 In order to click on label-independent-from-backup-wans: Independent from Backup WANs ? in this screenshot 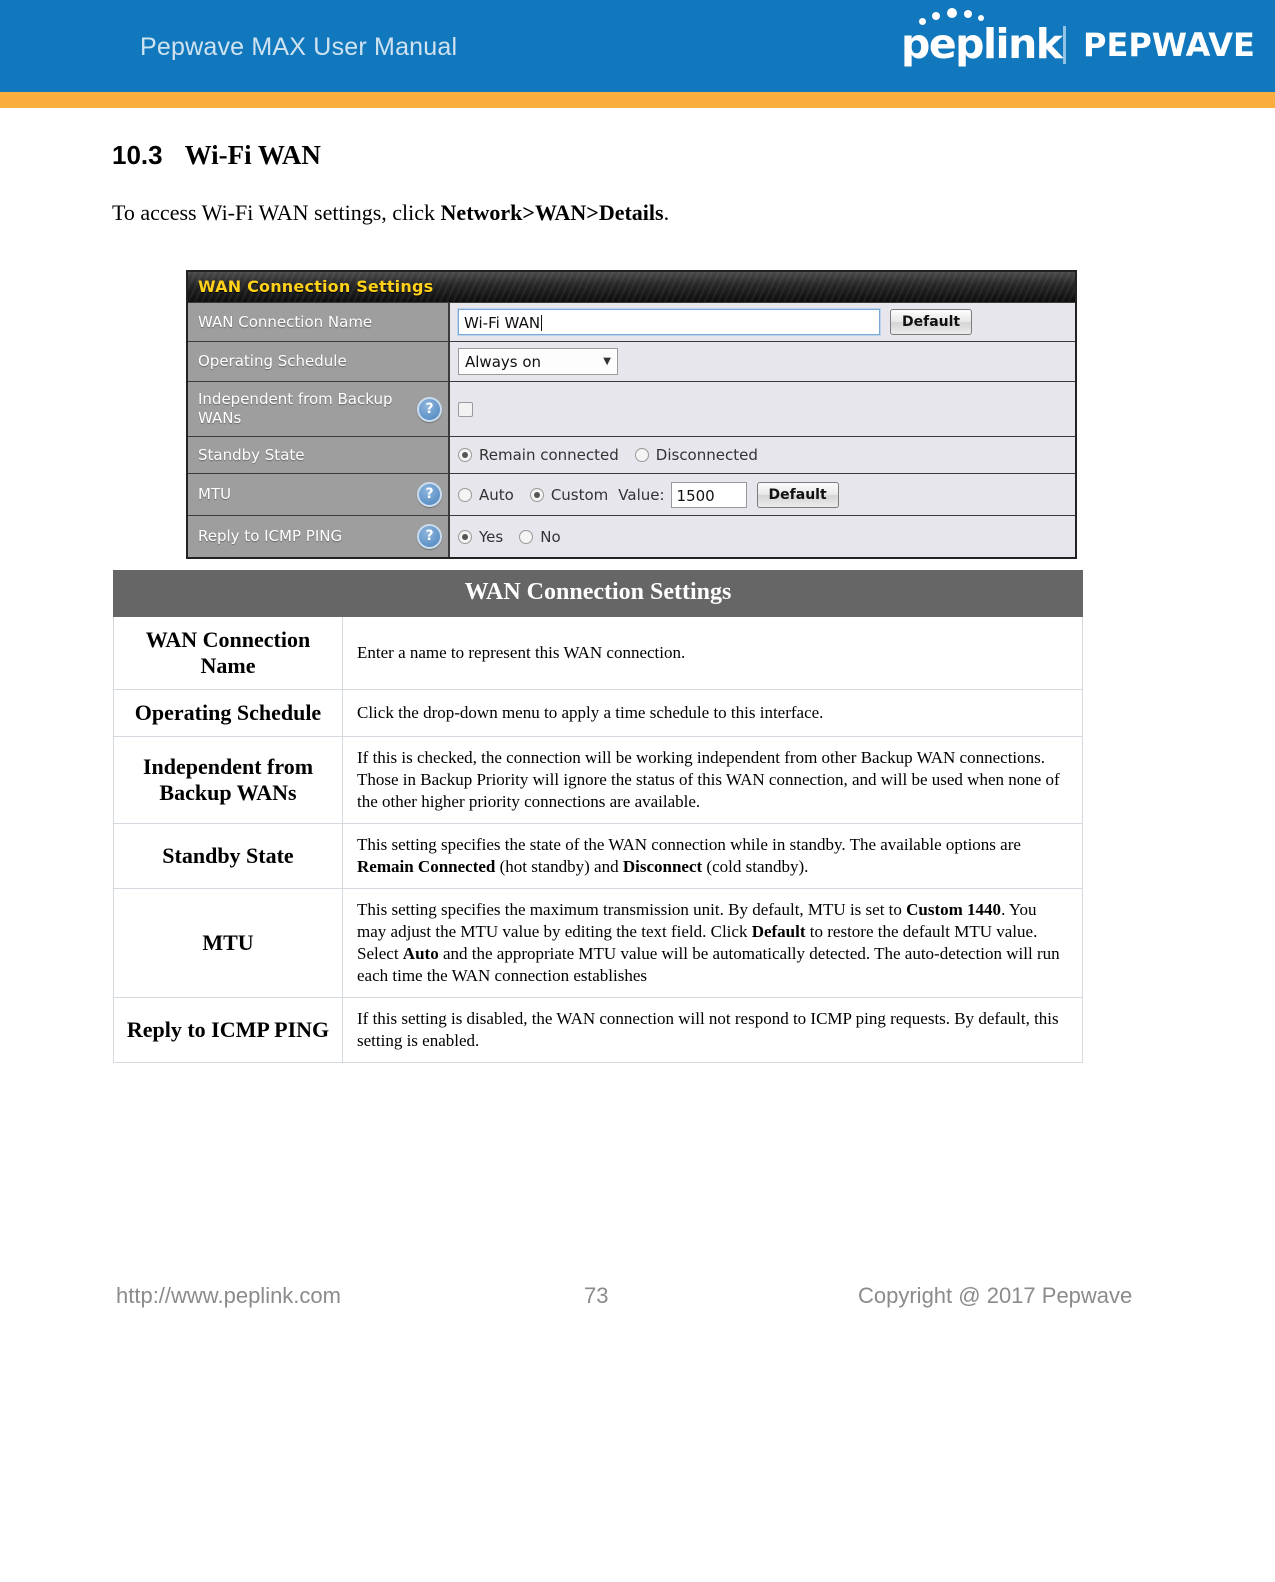, I will do `click(319, 409)`.